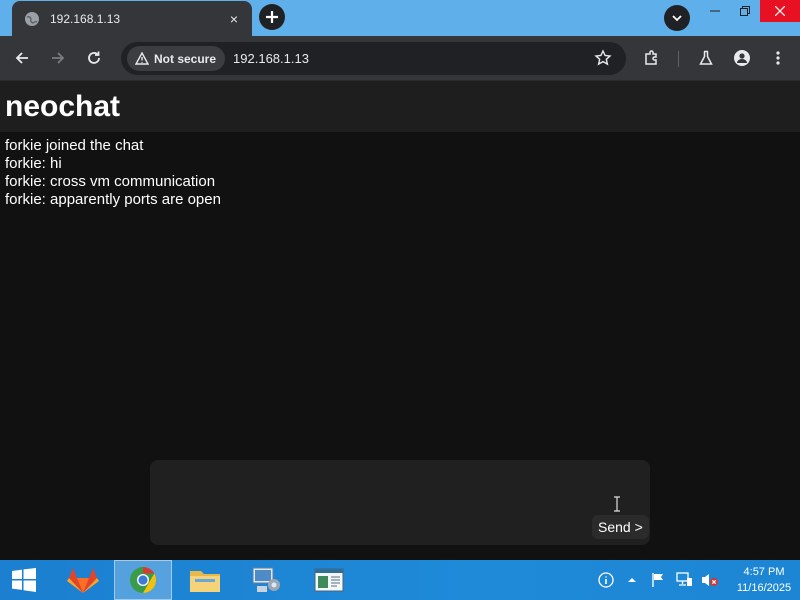  What do you see at coordinates (678, 59) in the screenshot?
I see `toolbar-divider` at bounding box center [678, 59].